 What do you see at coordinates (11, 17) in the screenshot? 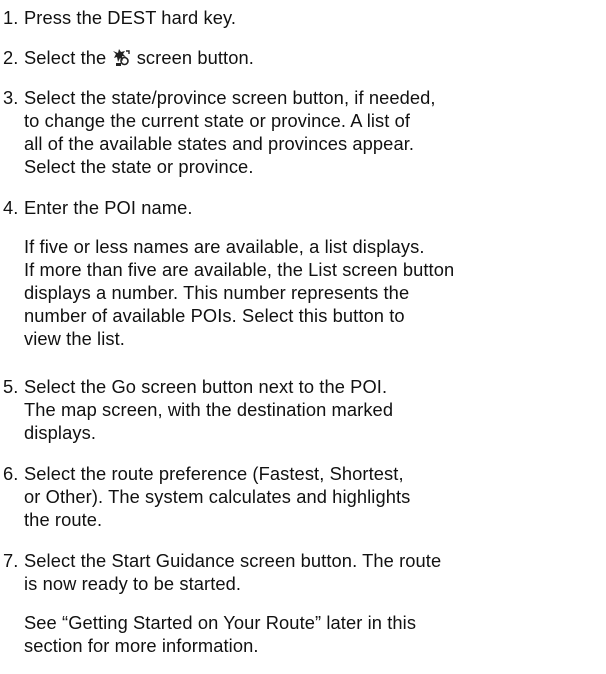
I see `step-number: 1.` at bounding box center [11, 17].